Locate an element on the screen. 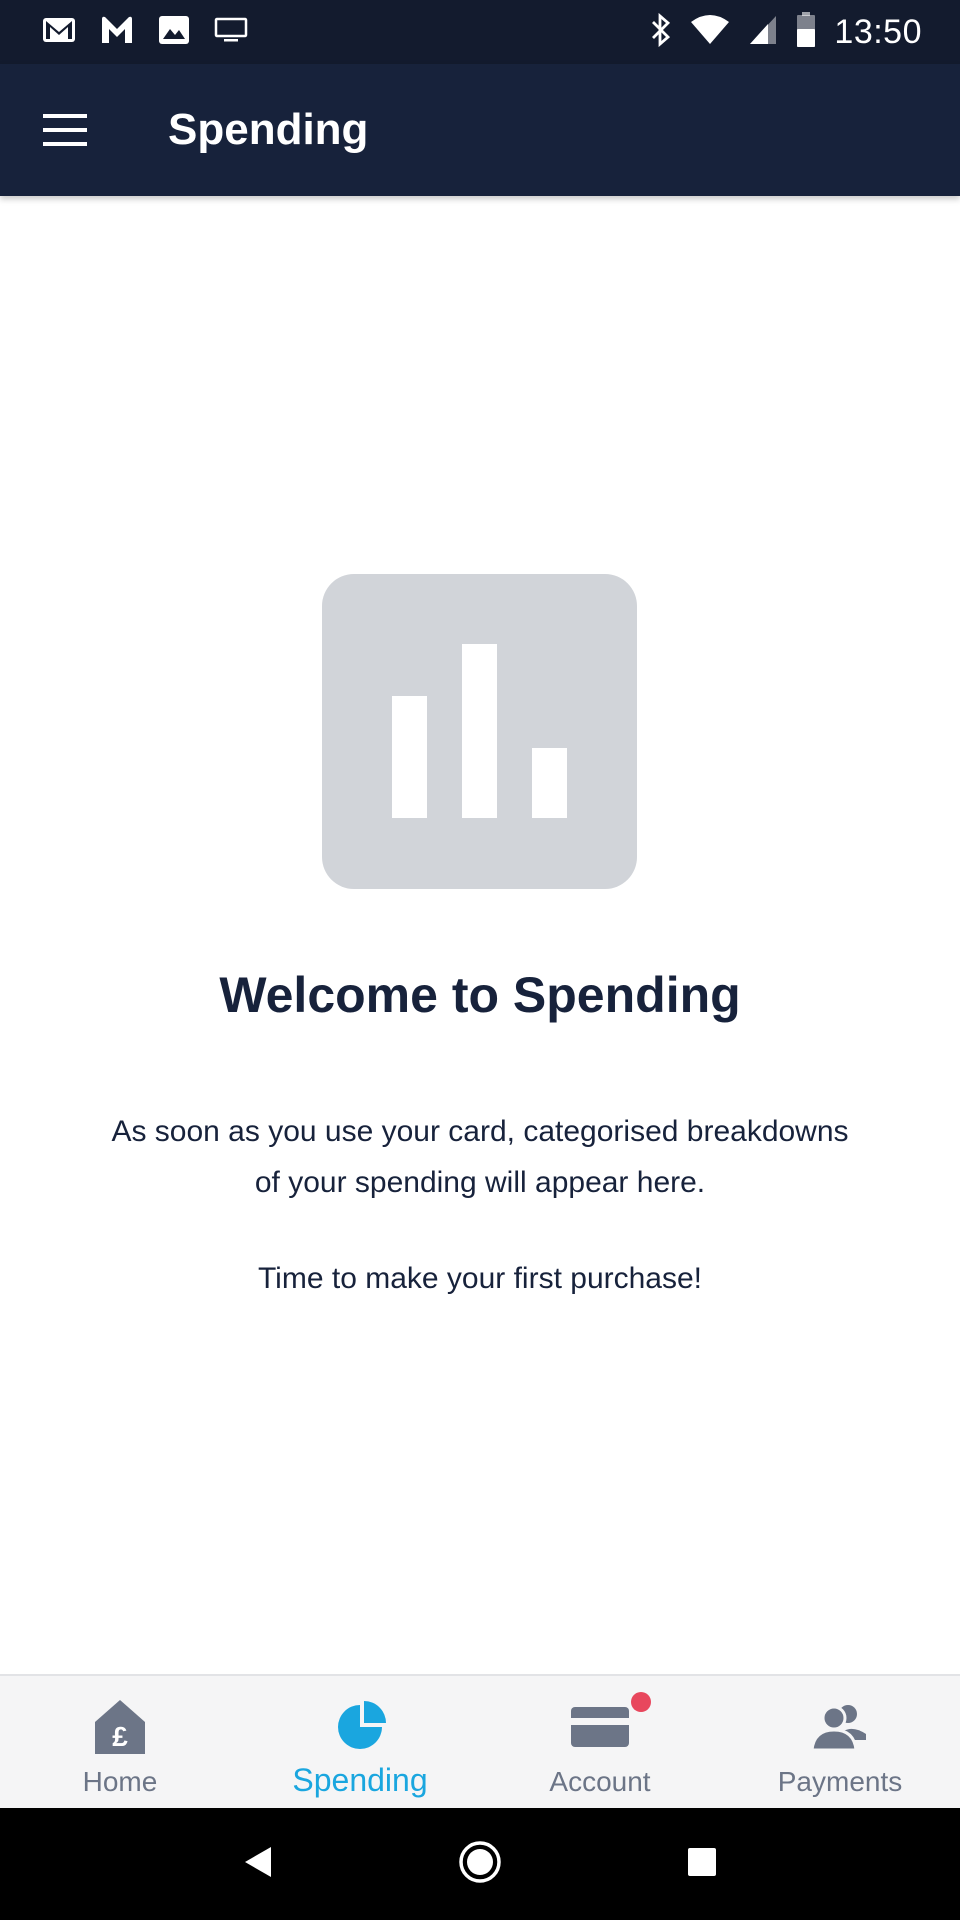 The image size is (960, 1920). bluetooth-icon is located at coordinates (661, 32).